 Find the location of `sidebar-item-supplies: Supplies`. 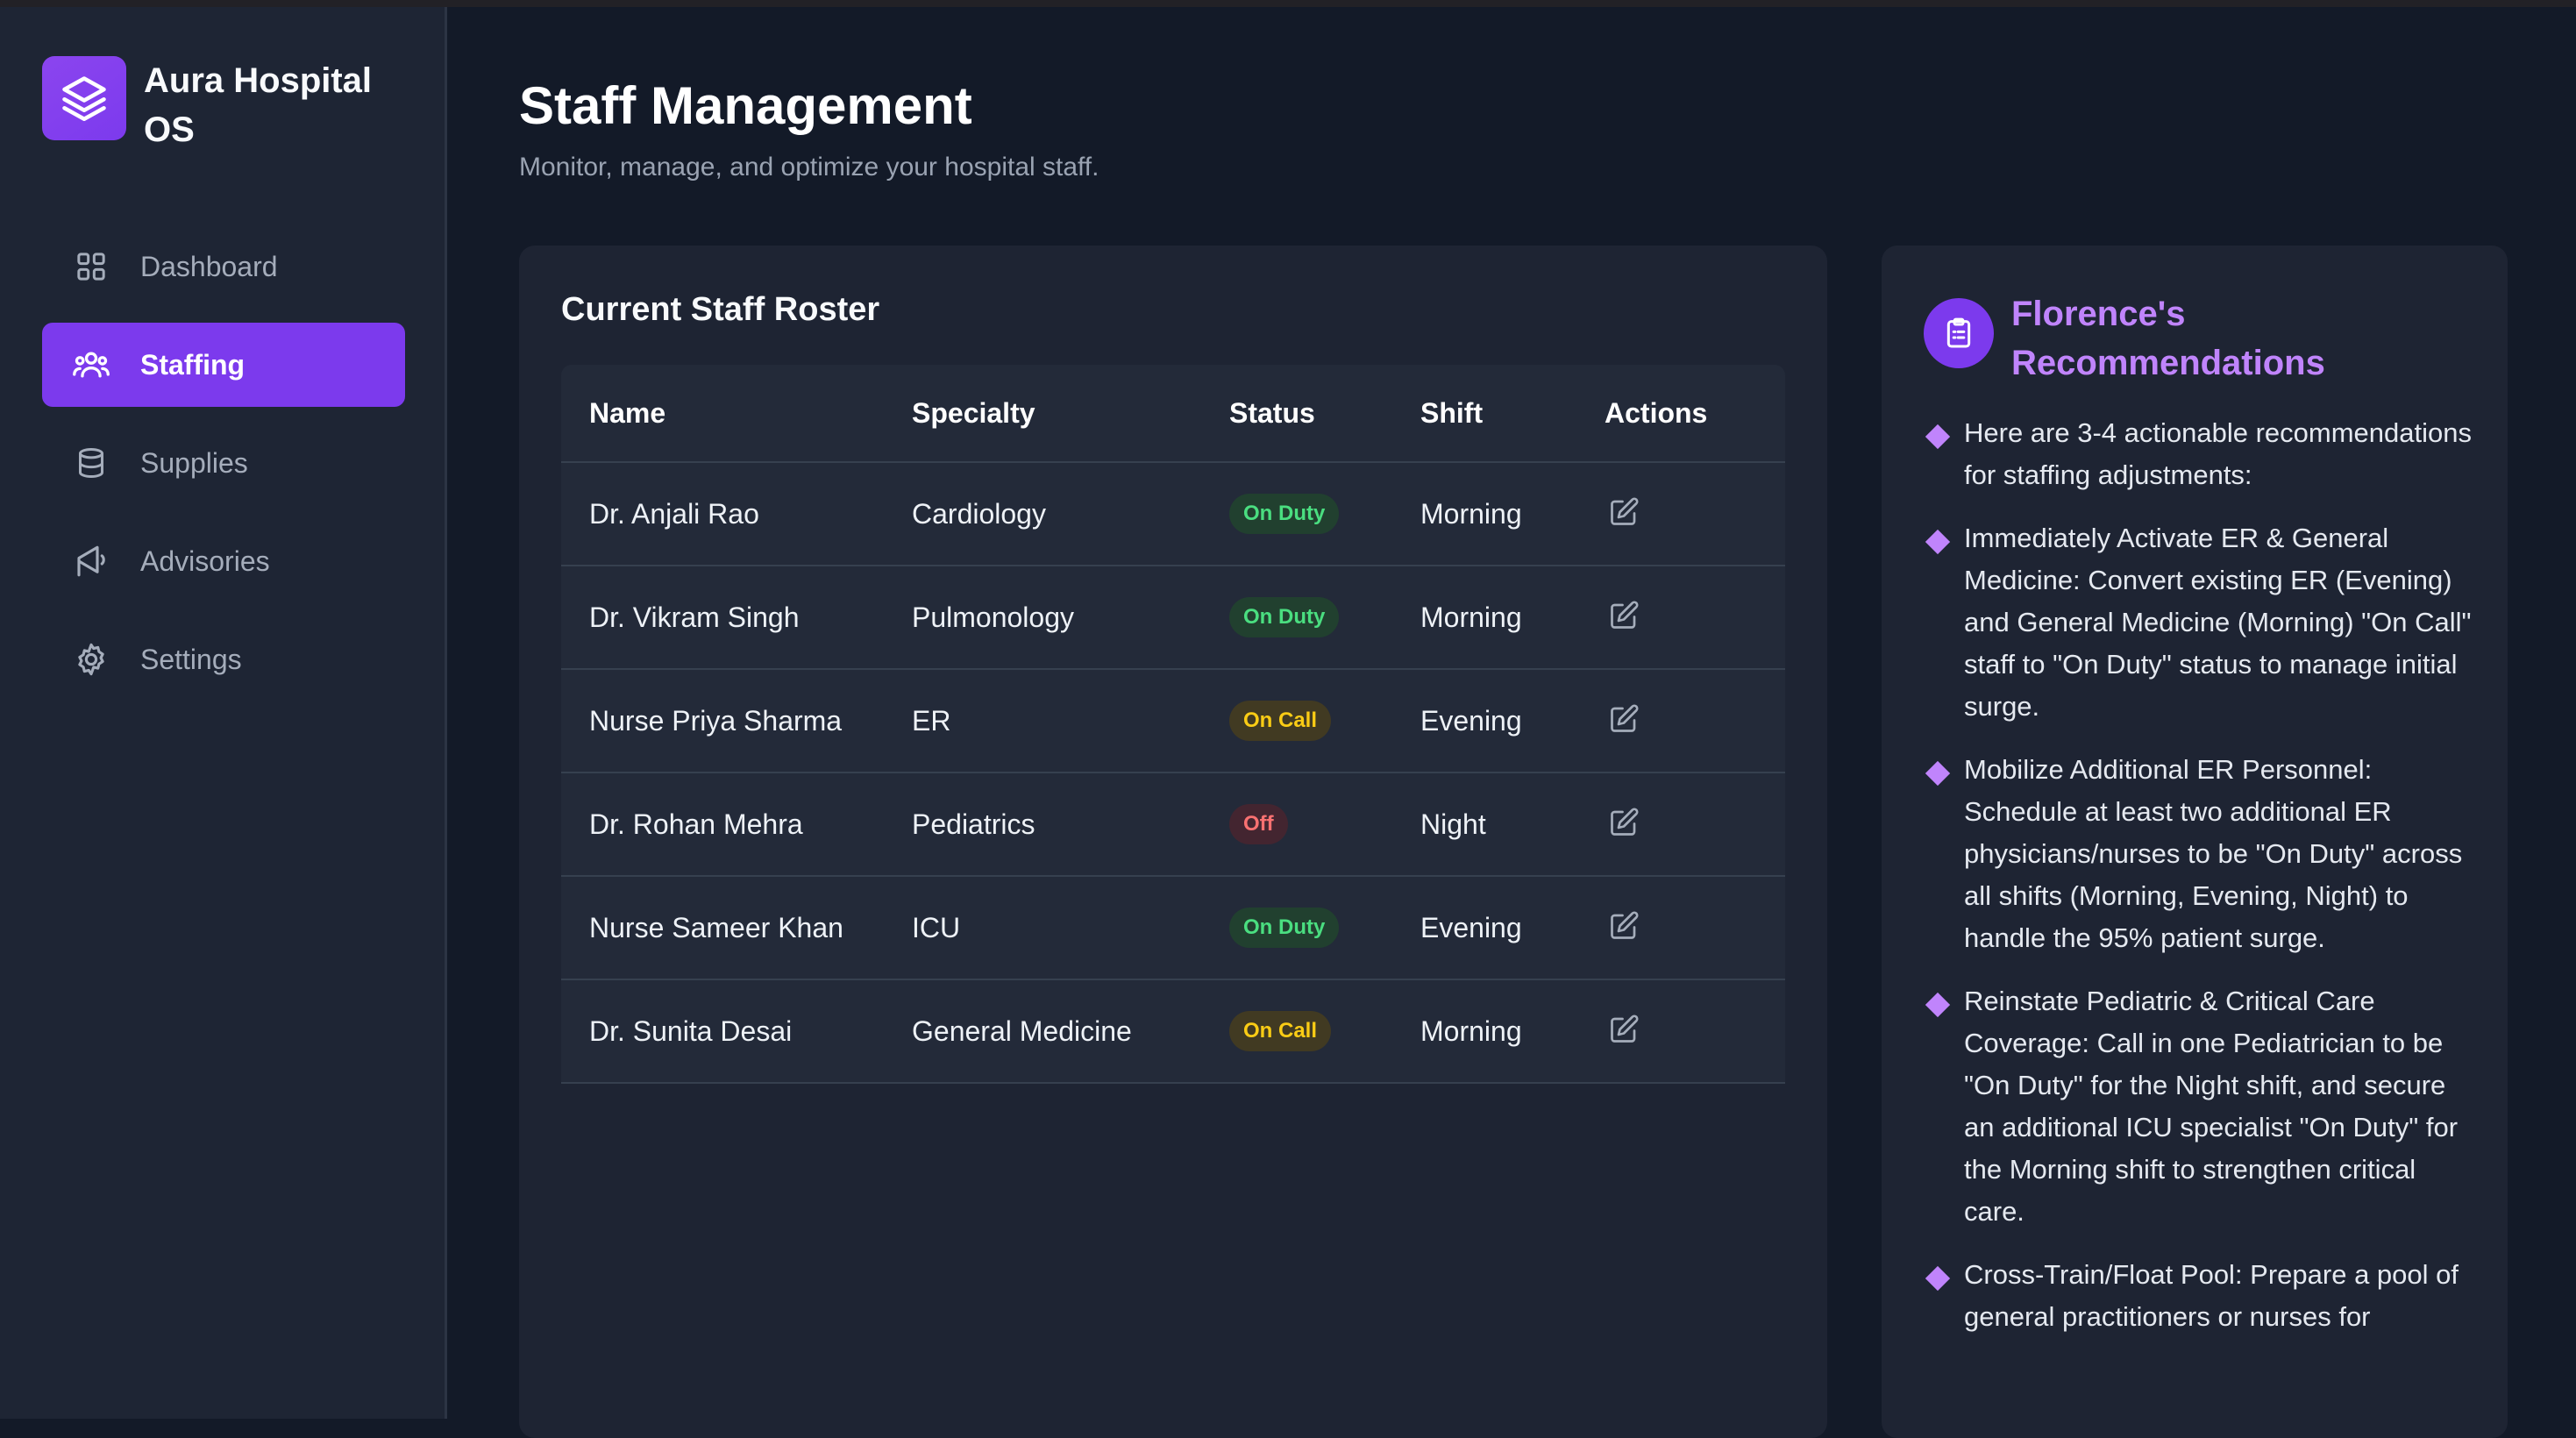

sidebar-item-supplies: Supplies is located at coordinates (223, 463).